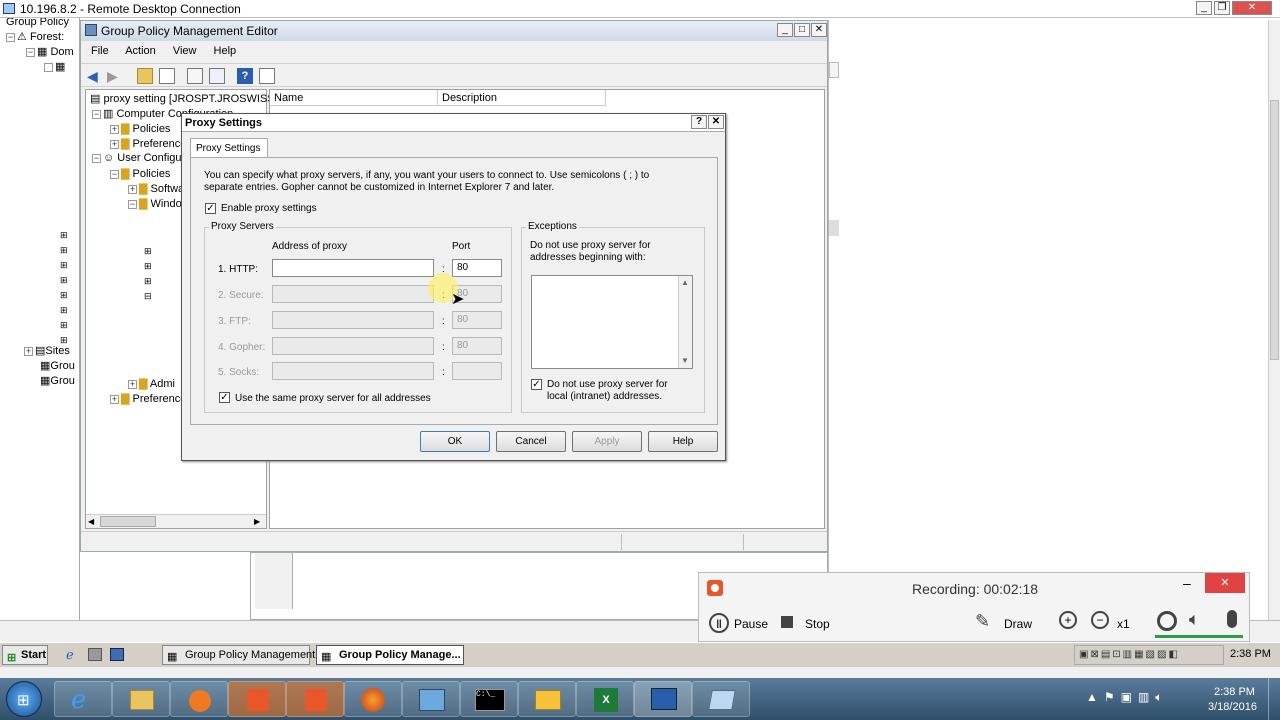 This screenshot has width=1280, height=720. What do you see at coordinates (522, 98) in the screenshot?
I see `column-header-description: Description` at bounding box center [522, 98].